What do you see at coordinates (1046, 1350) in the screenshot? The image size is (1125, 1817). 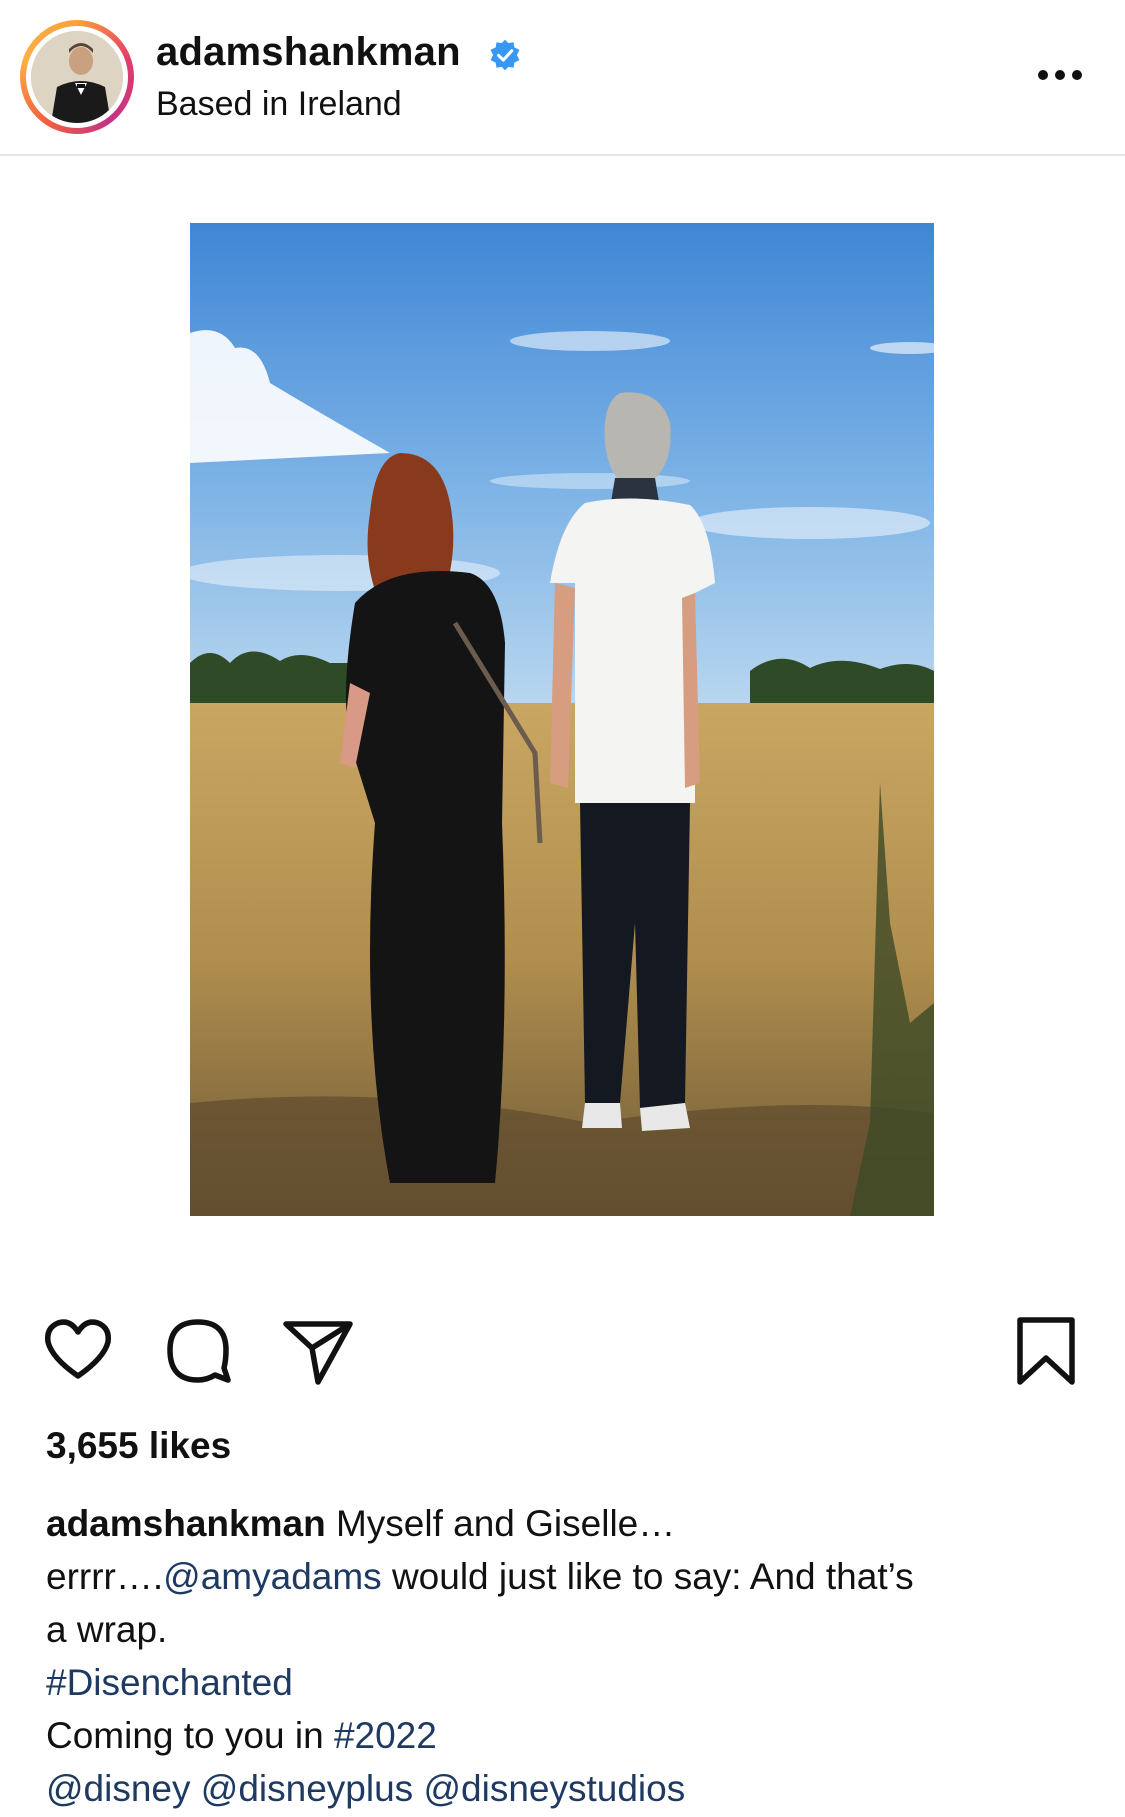 I see `bookmark-icon` at bounding box center [1046, 1350].